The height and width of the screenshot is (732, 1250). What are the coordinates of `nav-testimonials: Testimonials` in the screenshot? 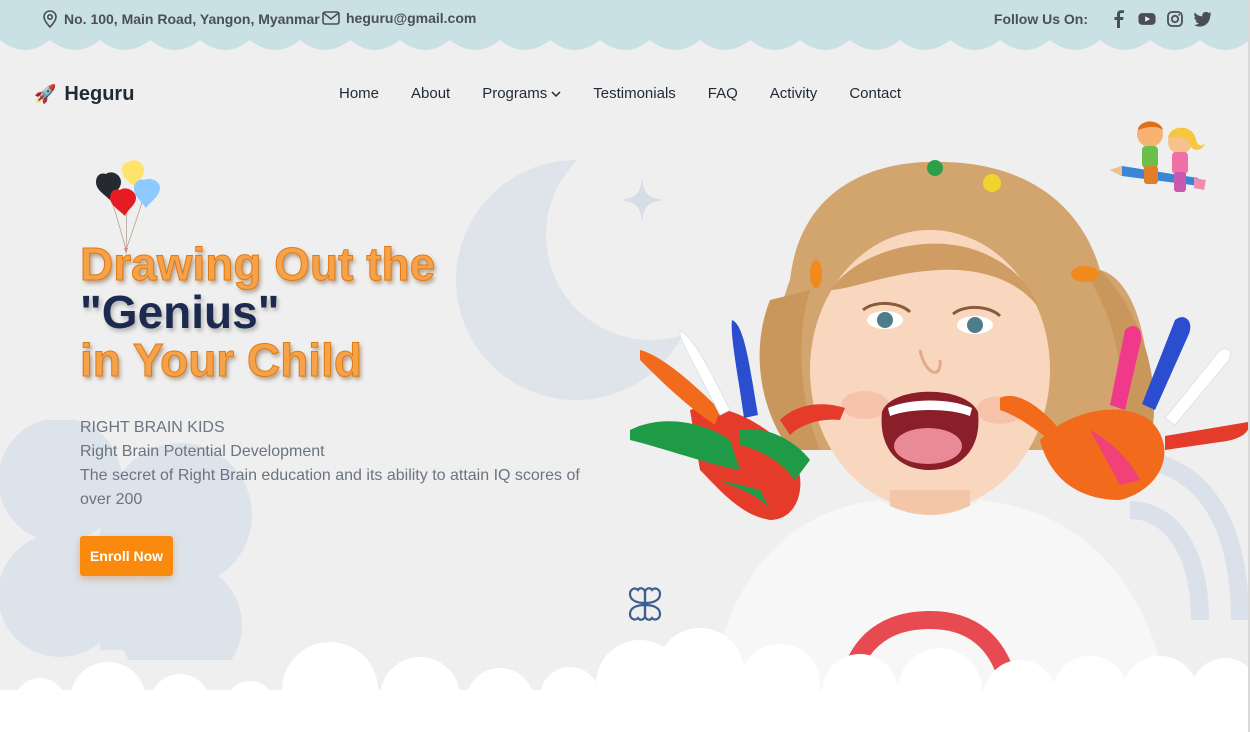 It's located at (634, 93).